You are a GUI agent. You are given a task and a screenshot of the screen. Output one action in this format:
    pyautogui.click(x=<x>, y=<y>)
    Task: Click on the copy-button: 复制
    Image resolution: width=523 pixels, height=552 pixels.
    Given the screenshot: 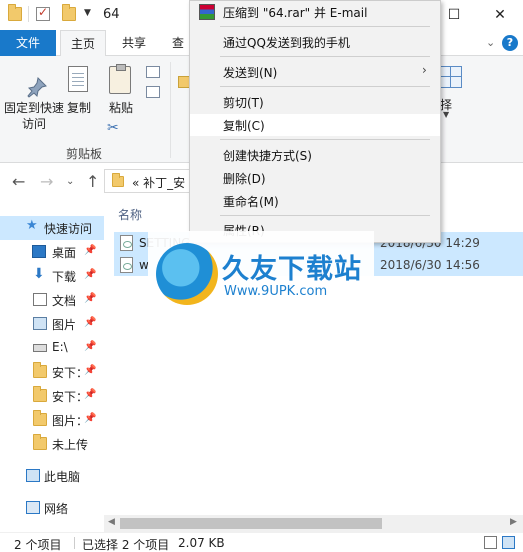 What is the action you would take?
    pyautogui.click(x=79, y=94)
    